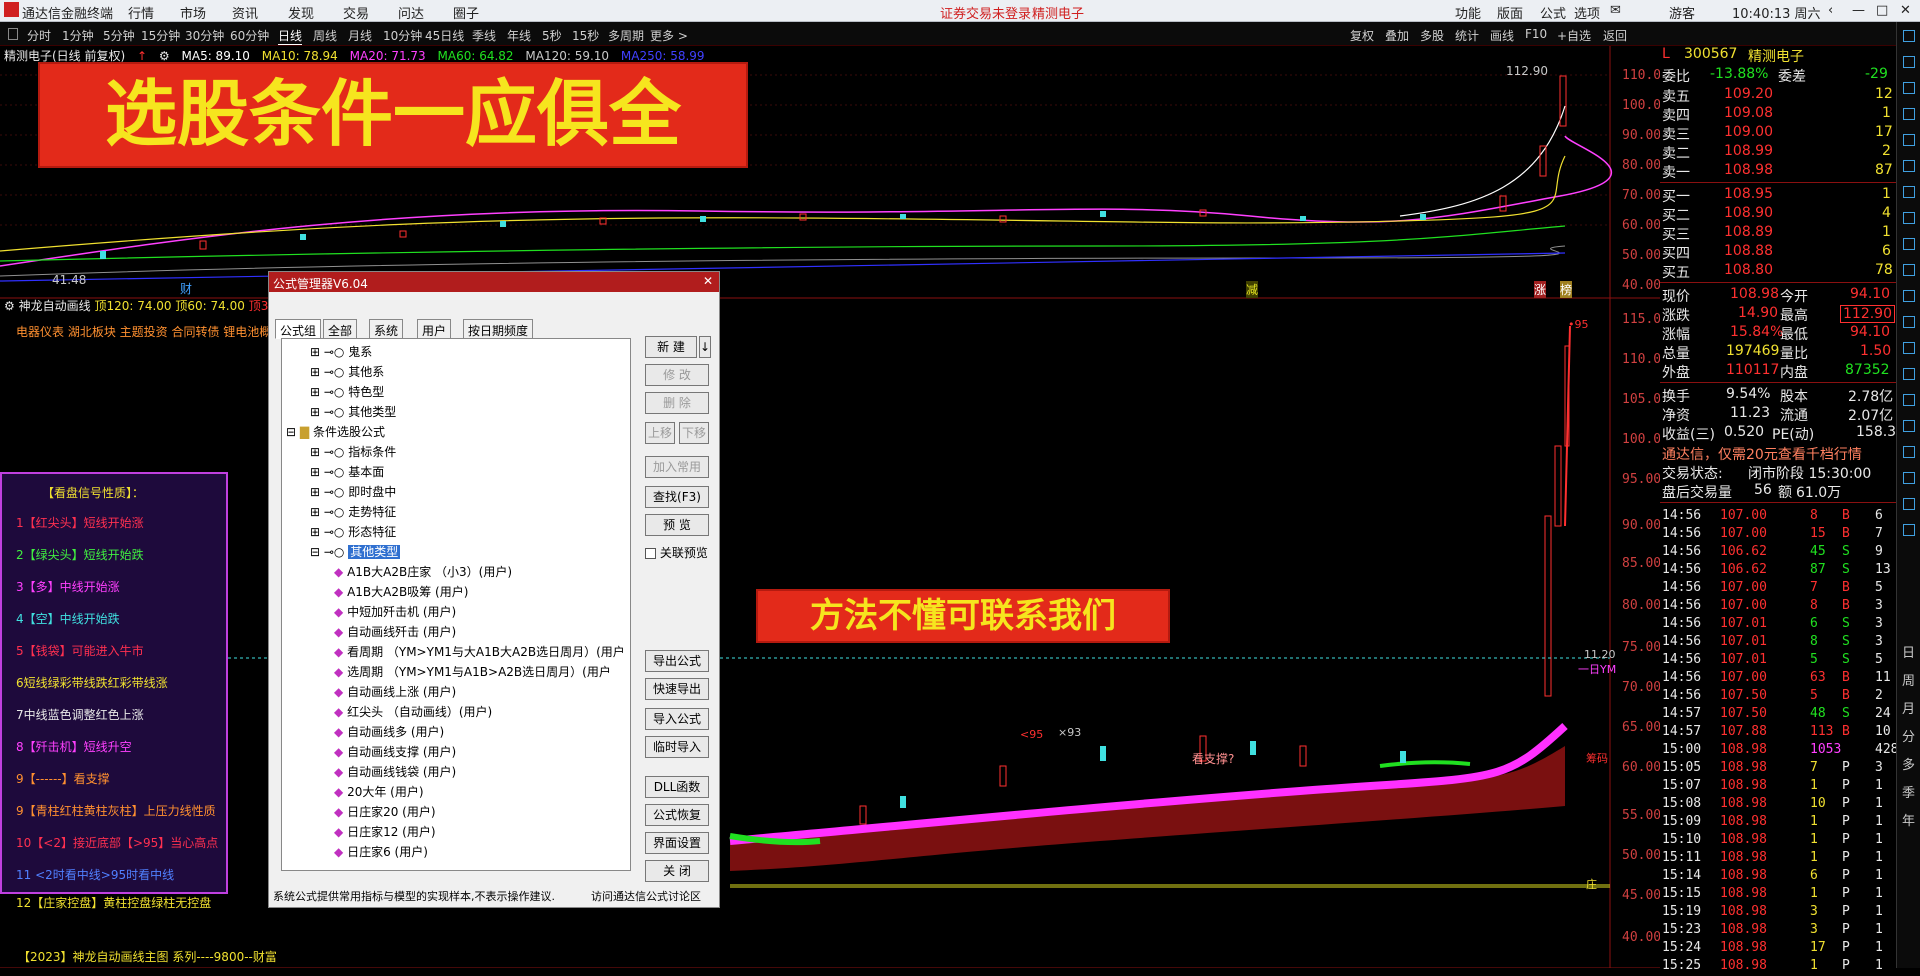  What do you see at coordinates (677, 871) in the screenshot?
I see `close-button: 关 闭` at bounding box center [677, 871].